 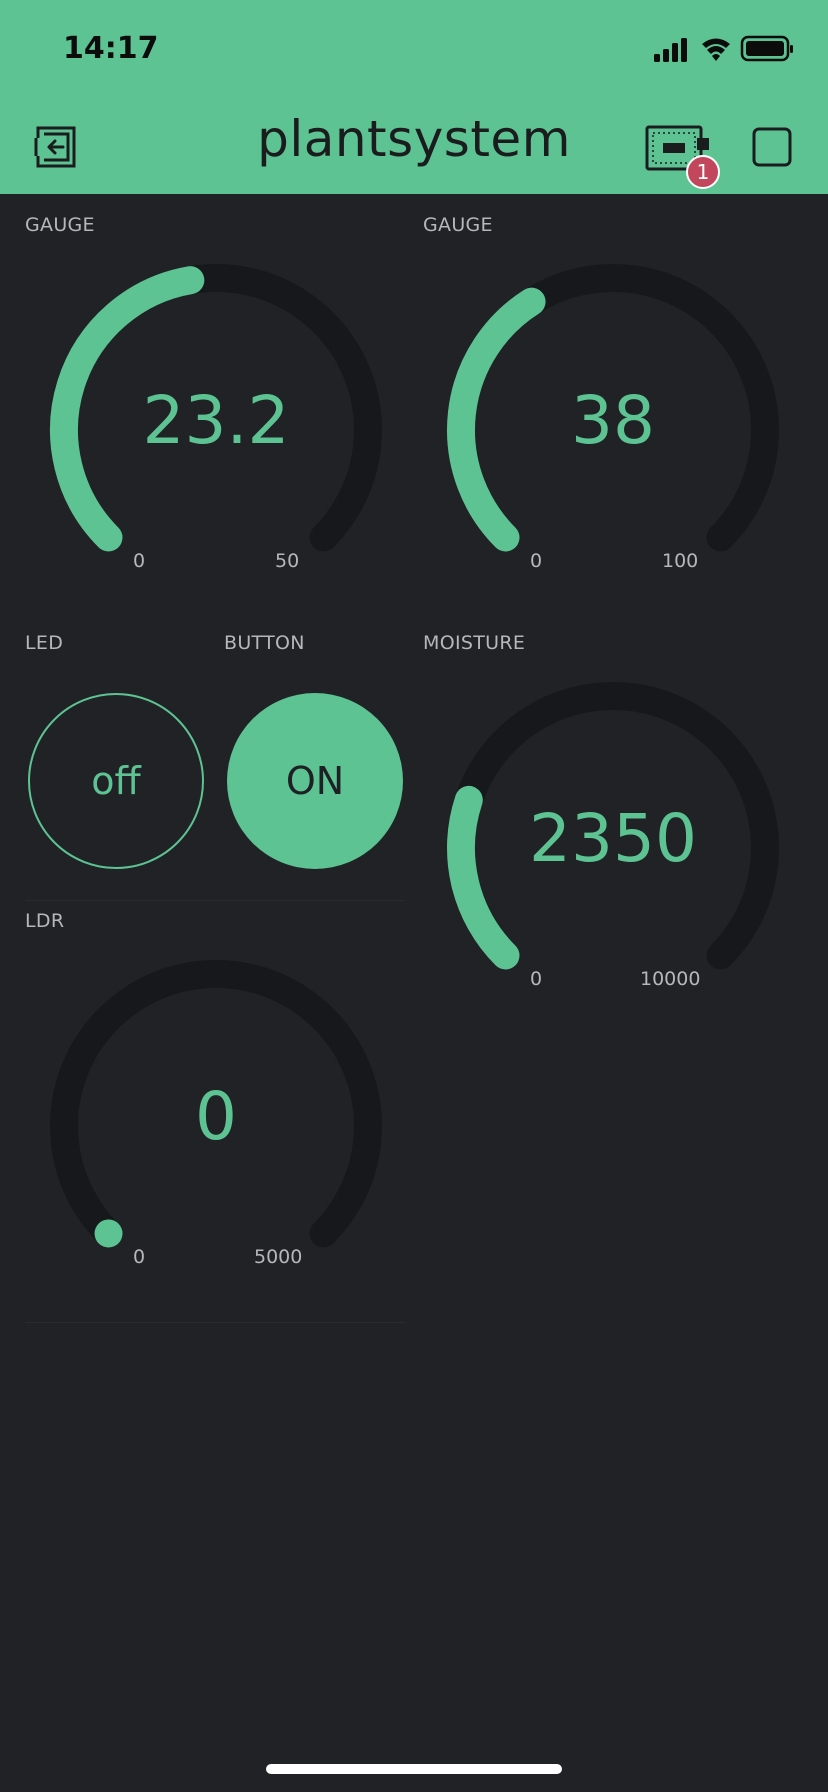 What do you see at coordinates (287, 561) in the screenshot?
I see `gauge-max-label: 50` at bounding box center [287, 561].